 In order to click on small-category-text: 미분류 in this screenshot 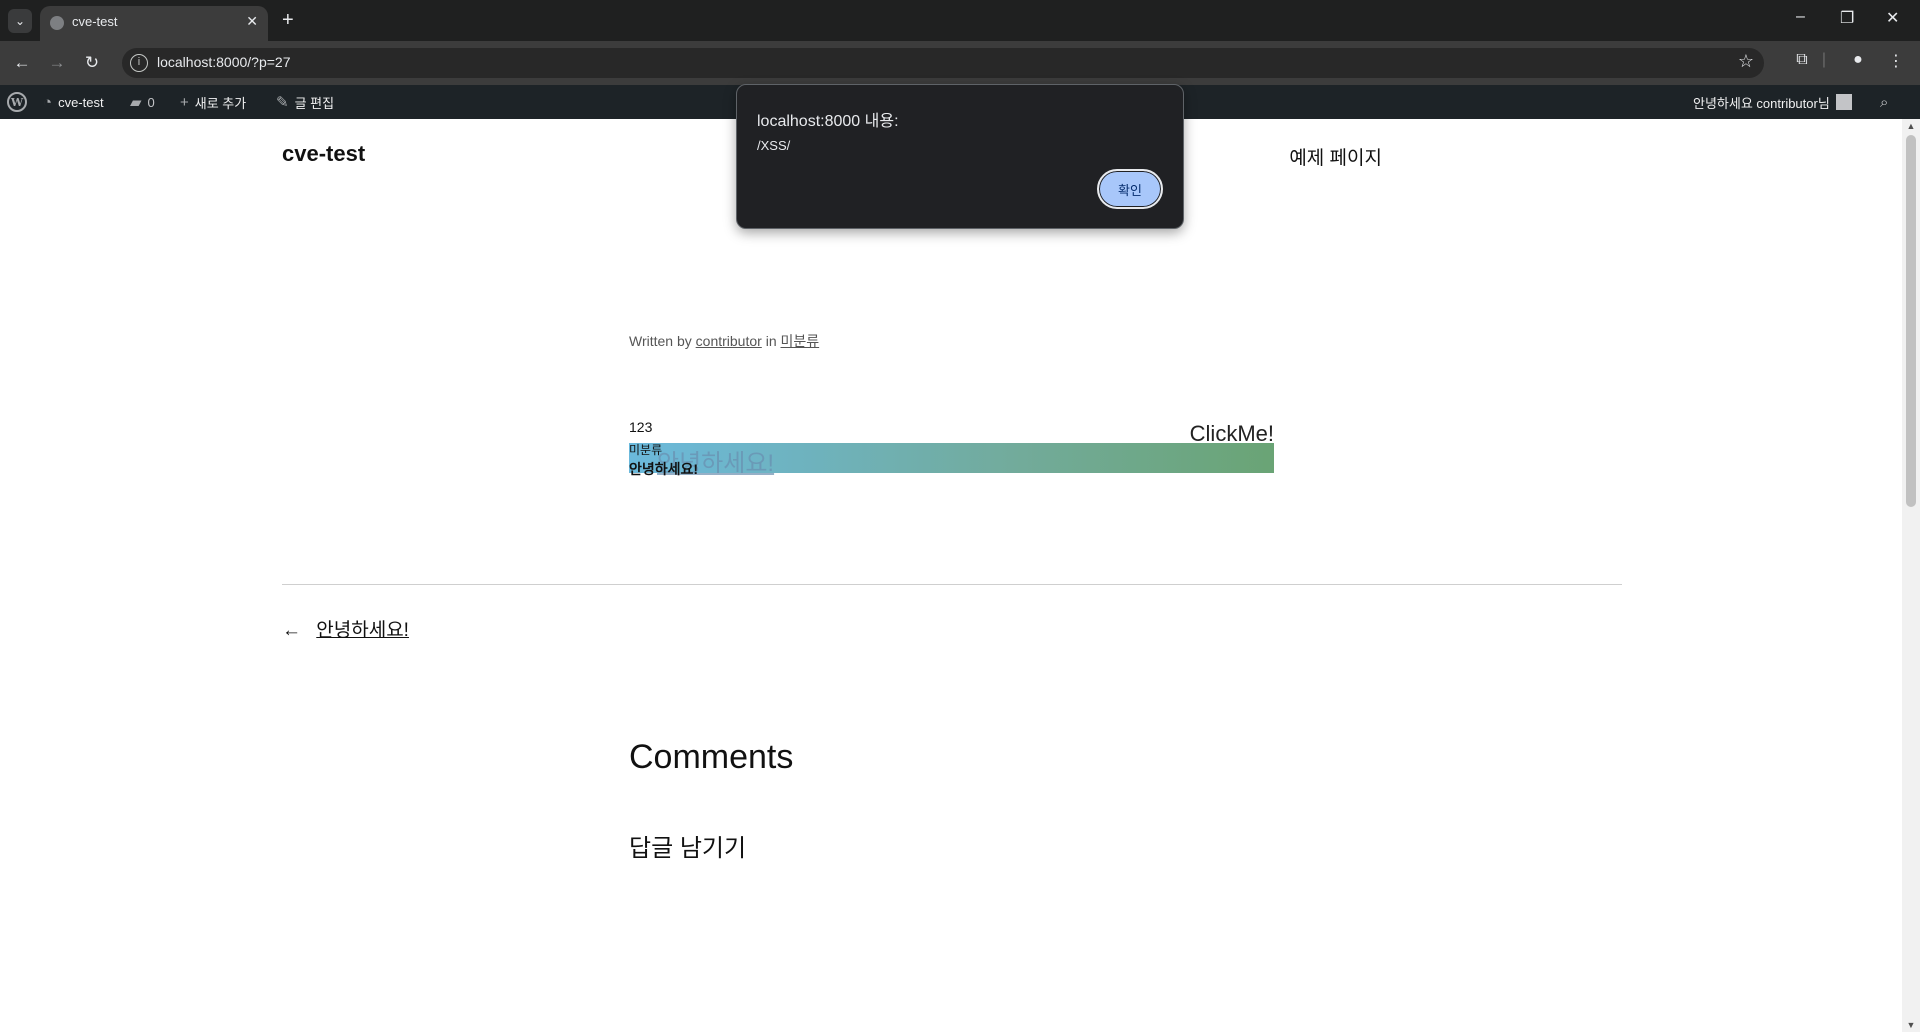, I will do `click(646, 450)`.